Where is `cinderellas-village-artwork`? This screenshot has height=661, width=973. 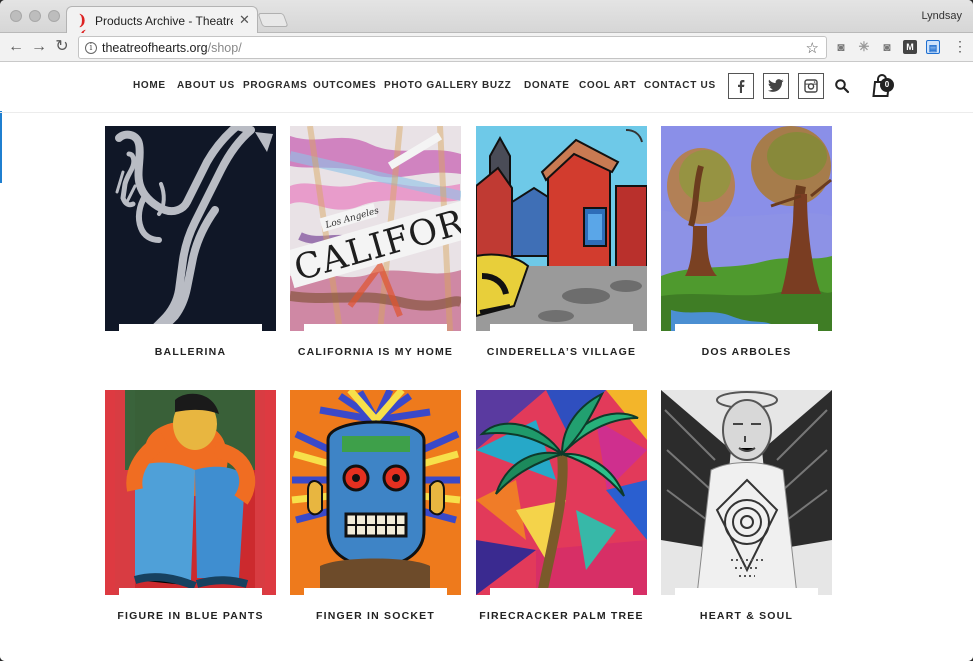
cinderellas-village-artwork is located at coordinates (561, 228).